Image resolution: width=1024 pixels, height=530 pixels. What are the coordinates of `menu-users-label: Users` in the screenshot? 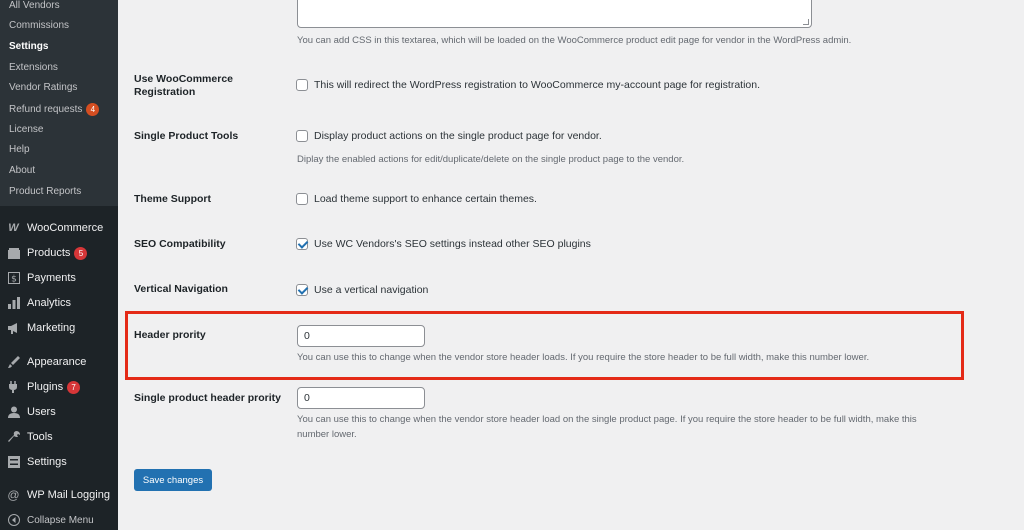 It's located at (41, 412).